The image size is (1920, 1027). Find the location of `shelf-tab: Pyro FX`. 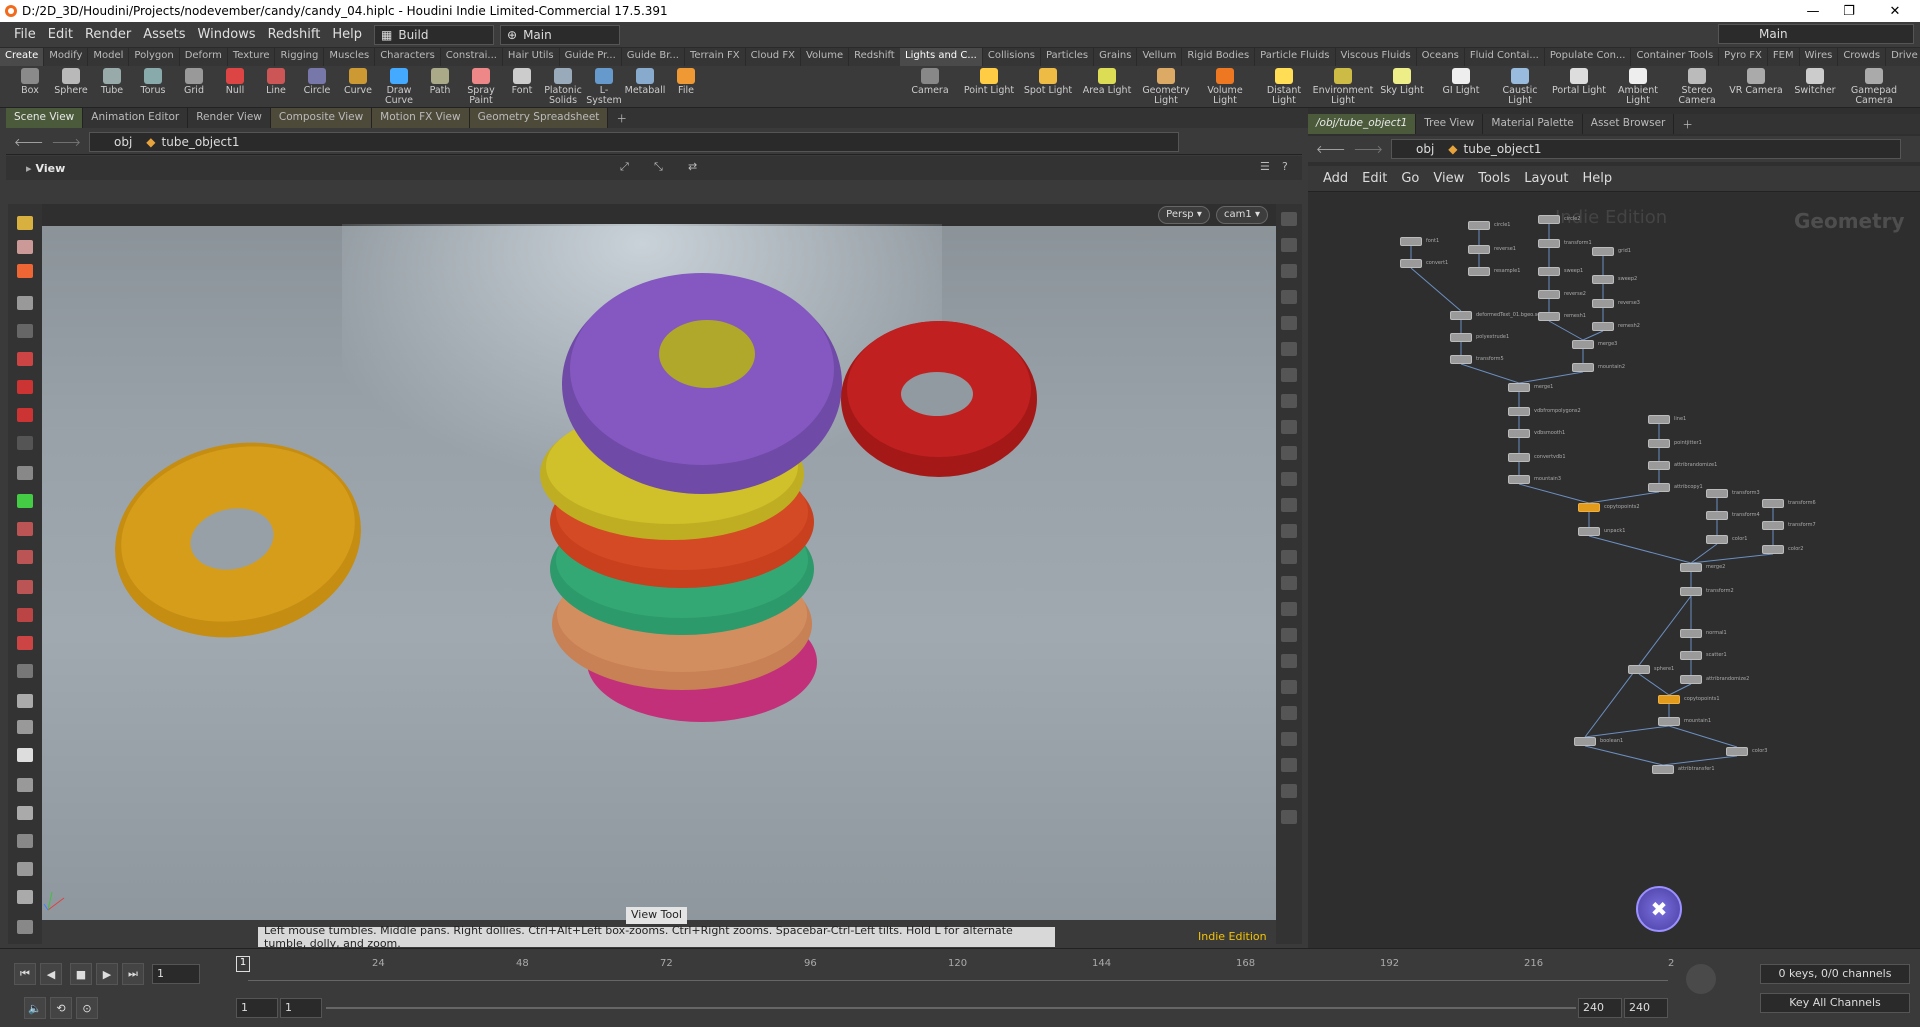

shelf-tab: Pyro FX is located at coordinates (1743, 57).